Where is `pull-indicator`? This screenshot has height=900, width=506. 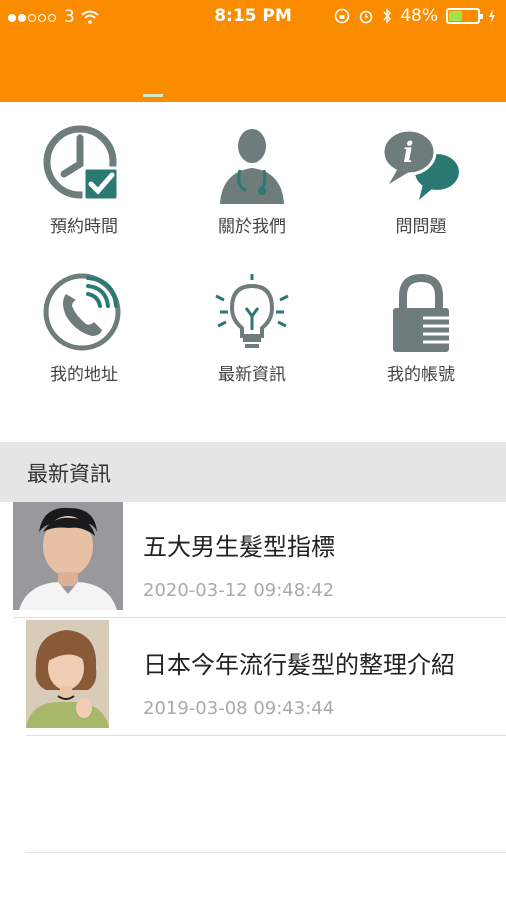
pull-indicator is located at coordinates (153, 95).